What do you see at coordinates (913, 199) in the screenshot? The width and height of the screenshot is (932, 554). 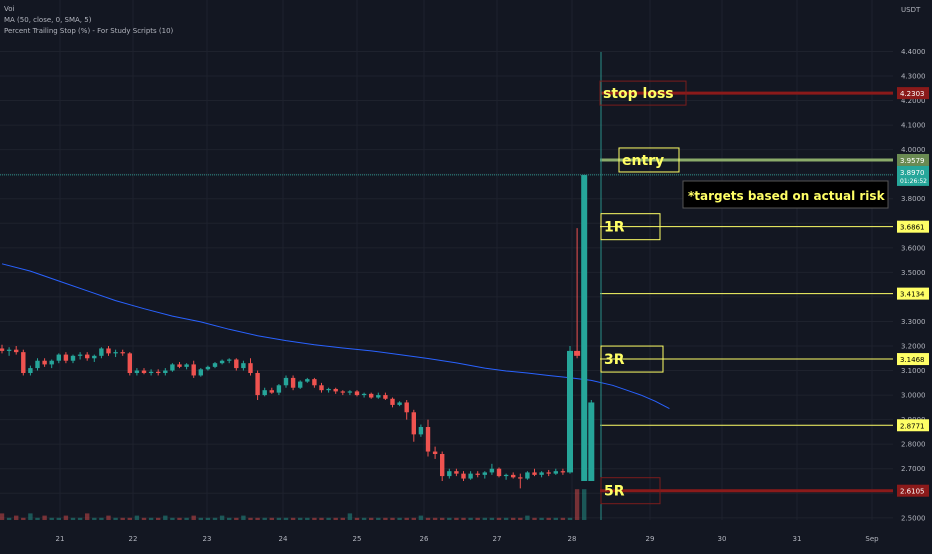 I see `price-tick-label: 3.8000` at bounding box center [913, 199].